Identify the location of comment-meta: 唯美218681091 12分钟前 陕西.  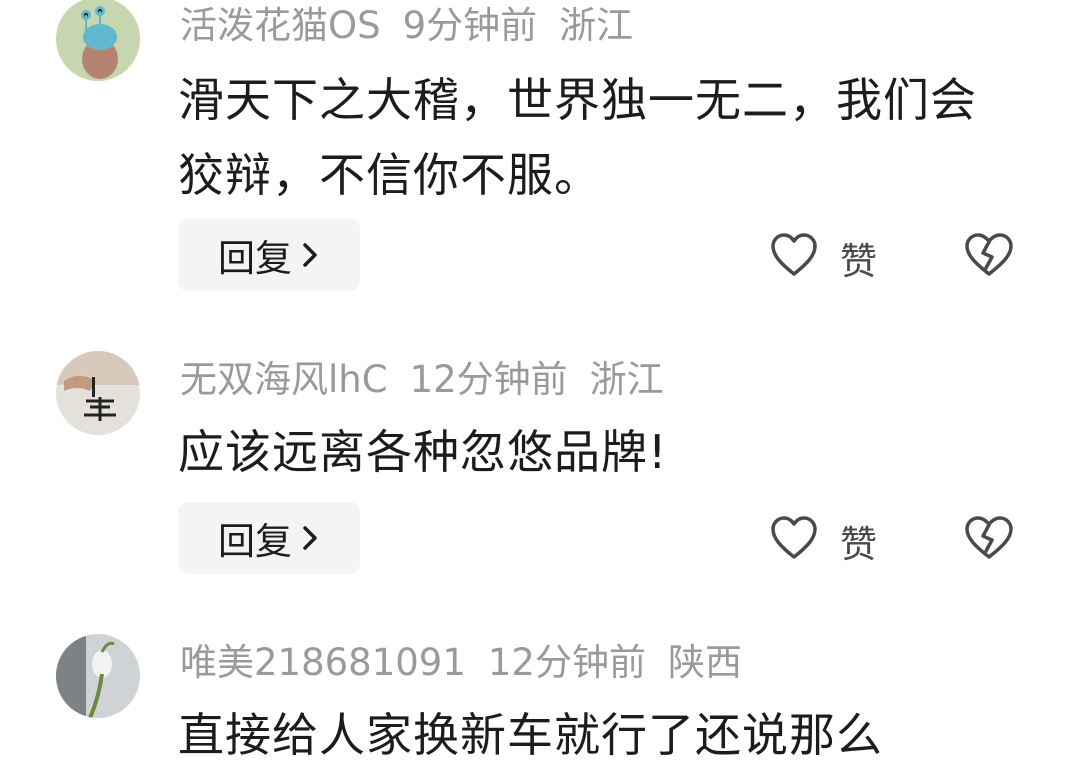
(472, 663).